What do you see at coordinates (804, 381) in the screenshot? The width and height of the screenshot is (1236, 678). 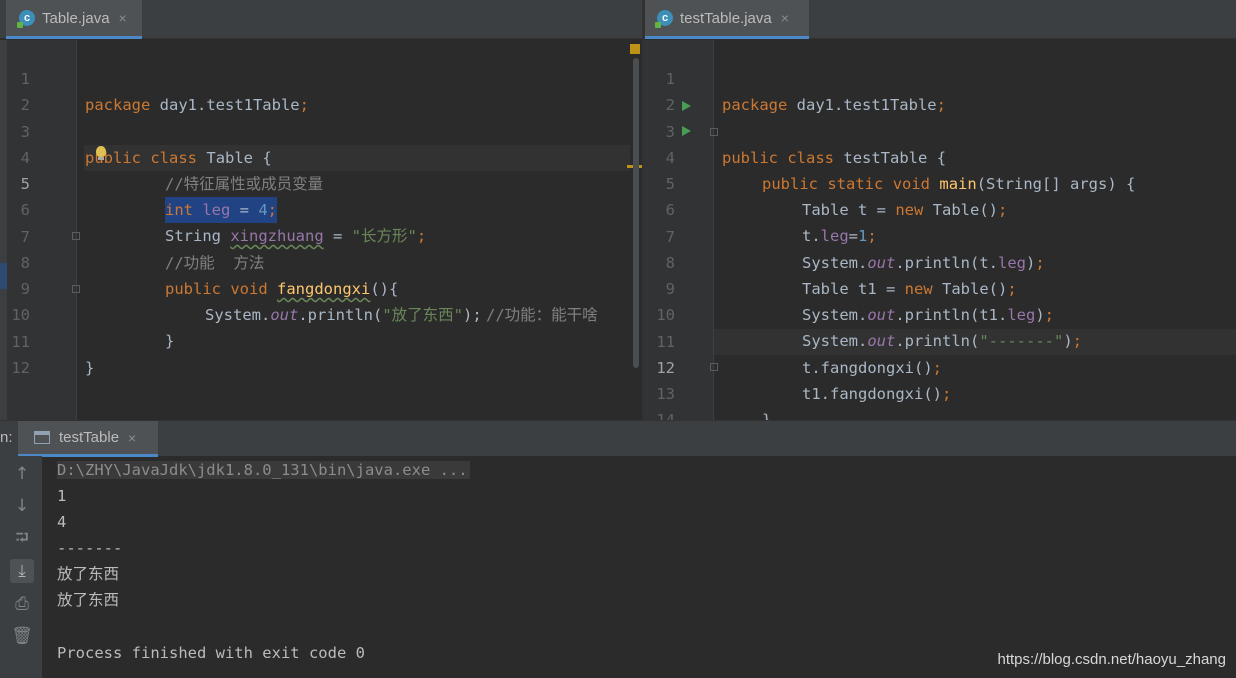 I see `code-line: 12 t1.fangdongxi();` at bounding box center [804, 381].